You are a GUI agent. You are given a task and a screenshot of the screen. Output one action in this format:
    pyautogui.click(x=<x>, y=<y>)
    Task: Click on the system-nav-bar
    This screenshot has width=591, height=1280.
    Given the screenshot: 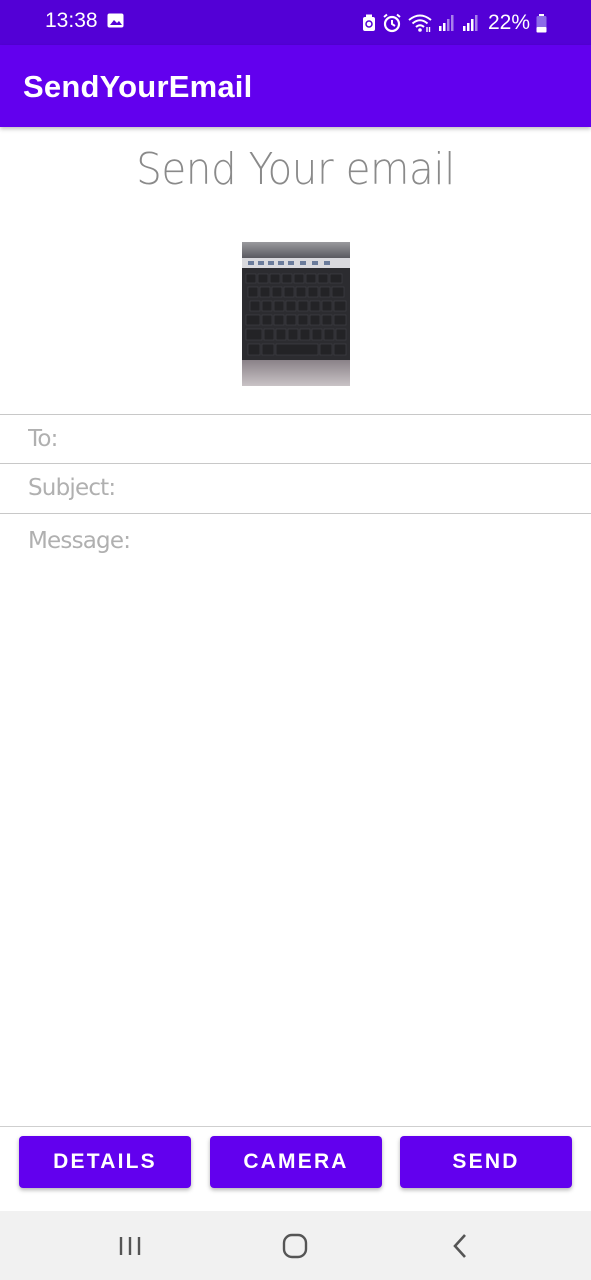 What is the action you would take?
    pyautogui.click(x=295, y=1245)
    